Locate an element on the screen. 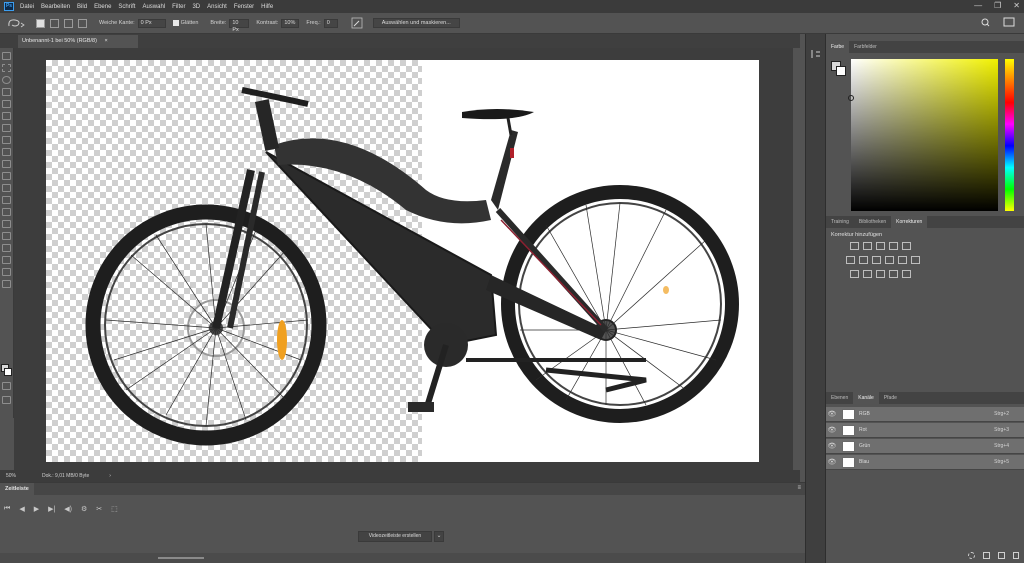 The width and height of the screenshot is (1024, 563). document-tab-close-icon: × is located at coordinates (105, 41).